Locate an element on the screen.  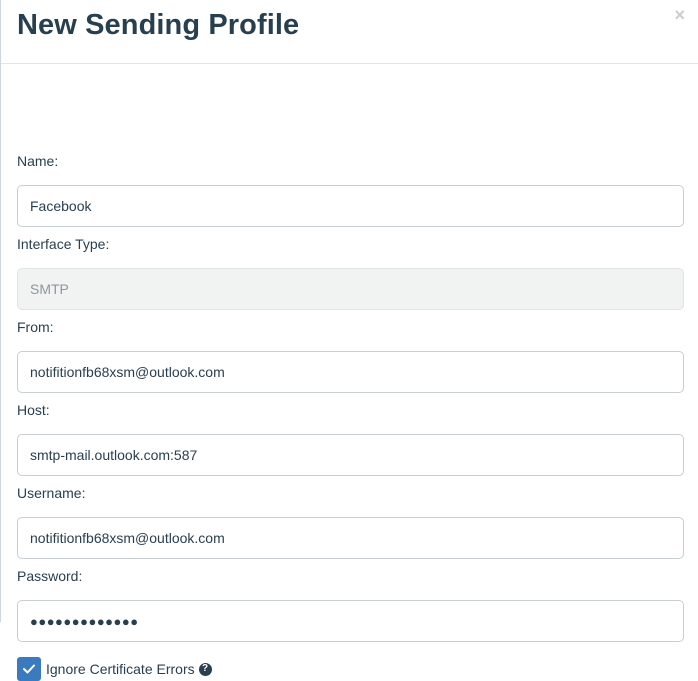
checkmark-icon is located at coordinates (29, 669).